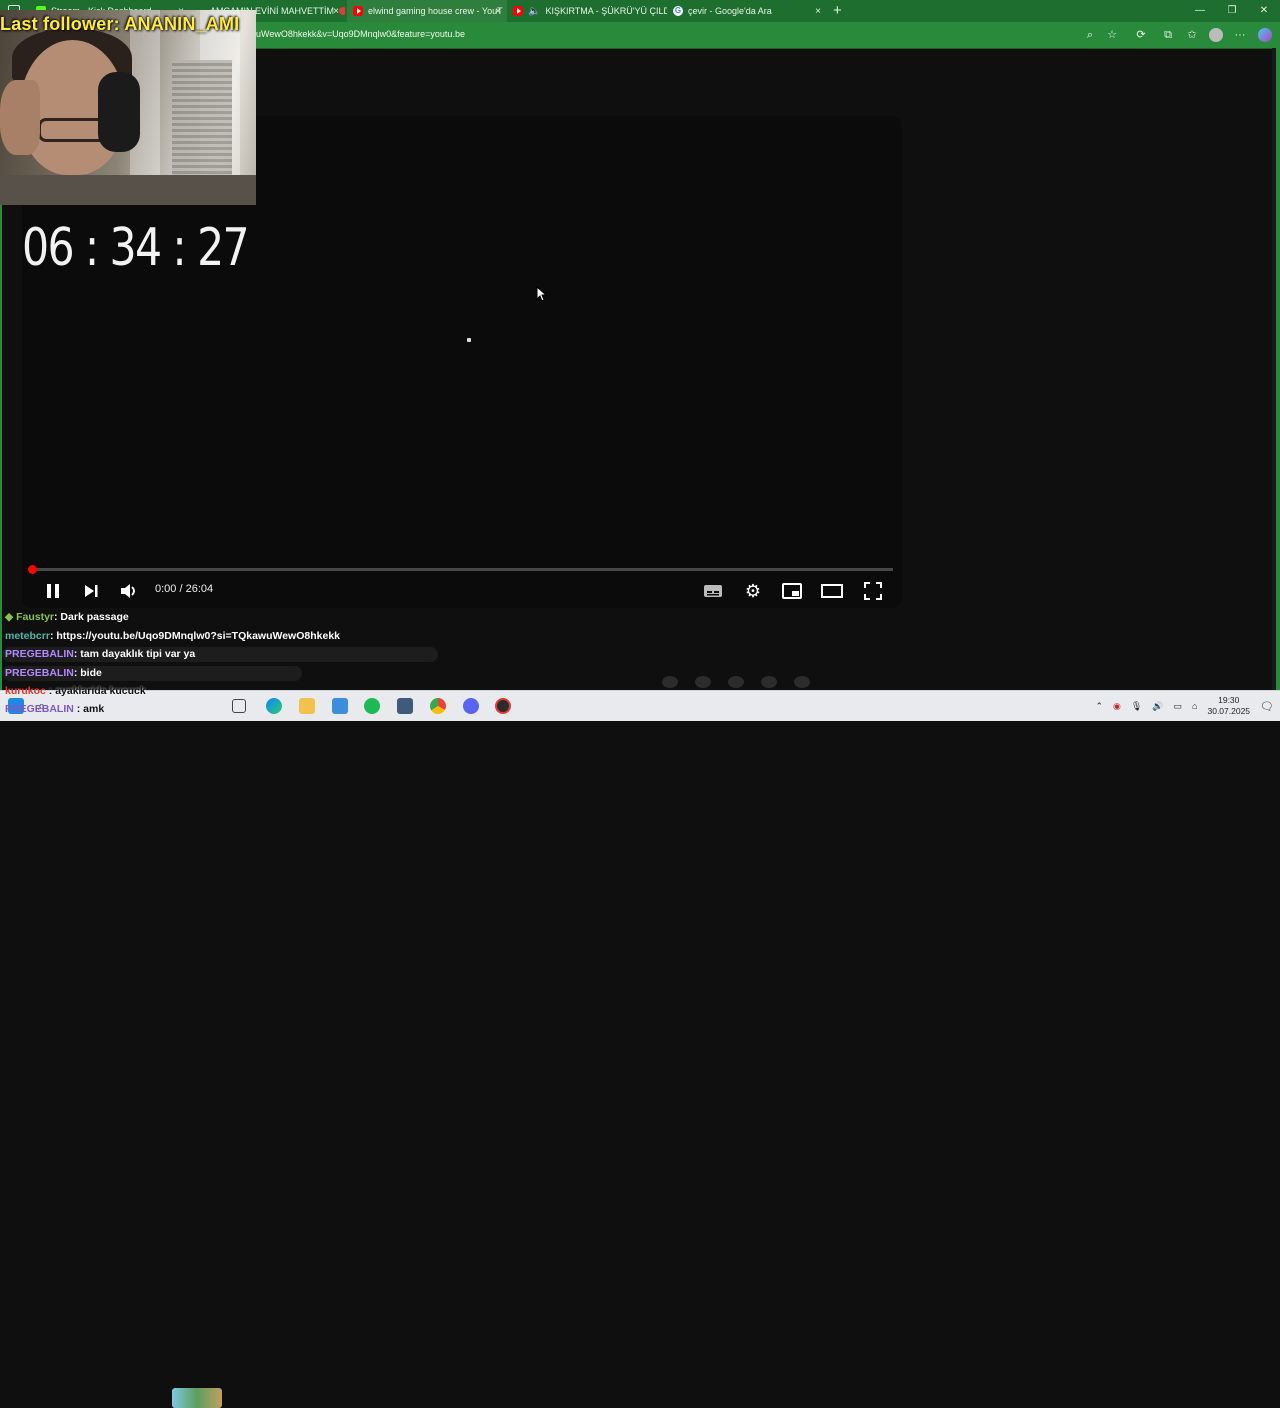 The image size is (1280, 1408). I want to click on extensions-icon: ⟳, so click(1141, 35).